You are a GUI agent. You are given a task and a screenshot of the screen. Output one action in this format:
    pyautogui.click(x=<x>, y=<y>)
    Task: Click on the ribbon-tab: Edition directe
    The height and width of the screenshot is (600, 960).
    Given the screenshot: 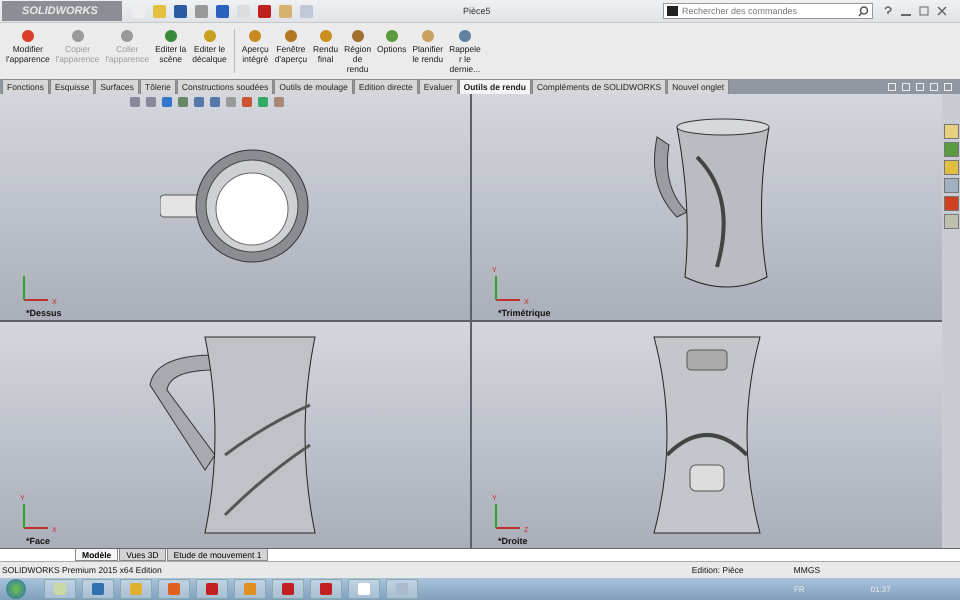 What is the action you would take?
    pyautogui.click(x=386, y=86)
    